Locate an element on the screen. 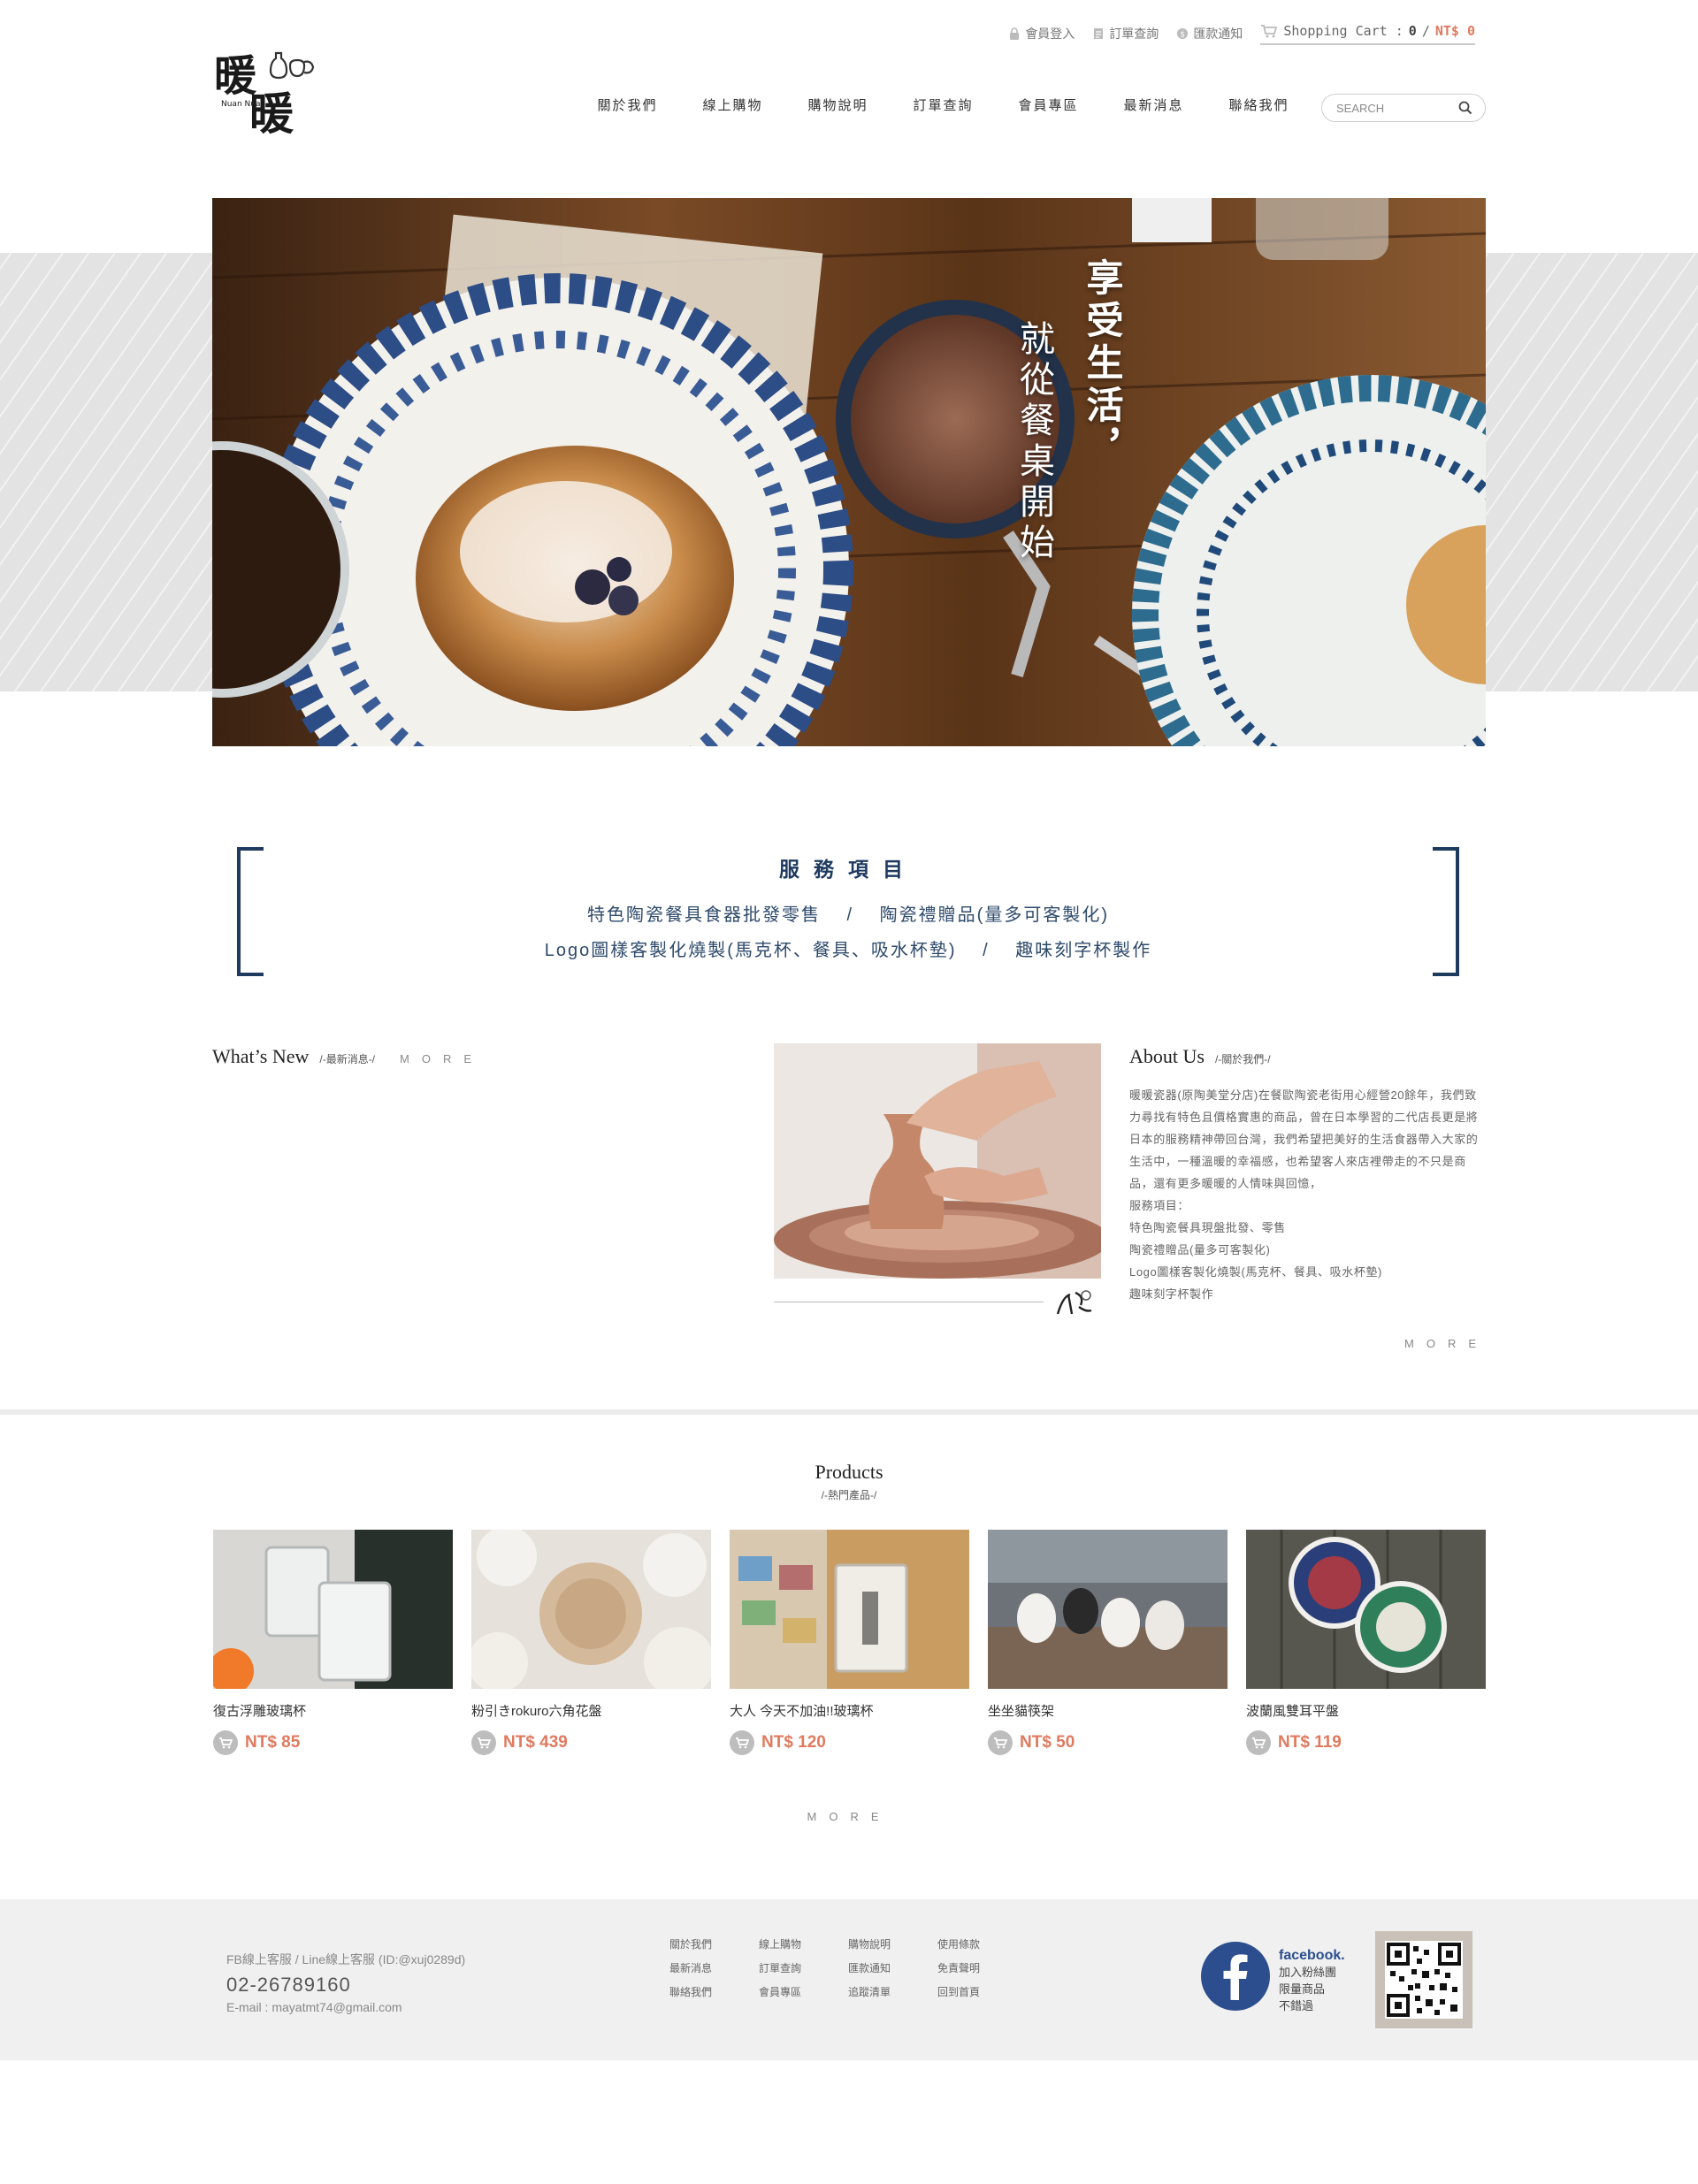 Image resolution: width=1698 pixels, height=2184 pixels. site-logo: 暖 暖 Nuan Nuan is located at coordinates (265, 92).